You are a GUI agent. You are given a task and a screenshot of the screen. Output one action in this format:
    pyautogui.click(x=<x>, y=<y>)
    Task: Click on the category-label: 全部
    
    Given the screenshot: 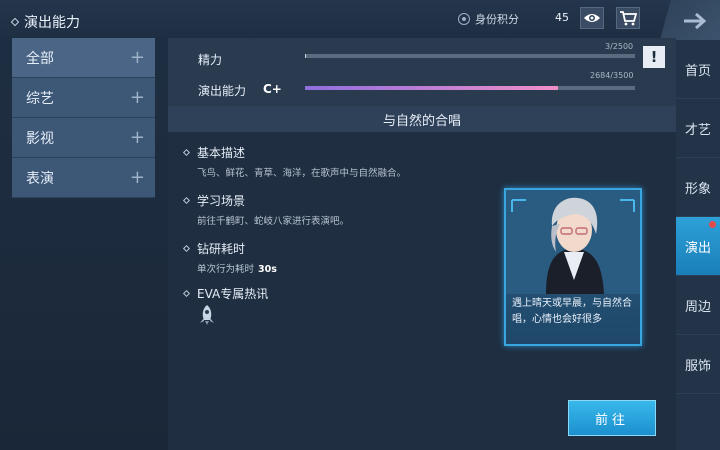 What is the action you would take?
    pyautogui.click(x=40, y=58)
    